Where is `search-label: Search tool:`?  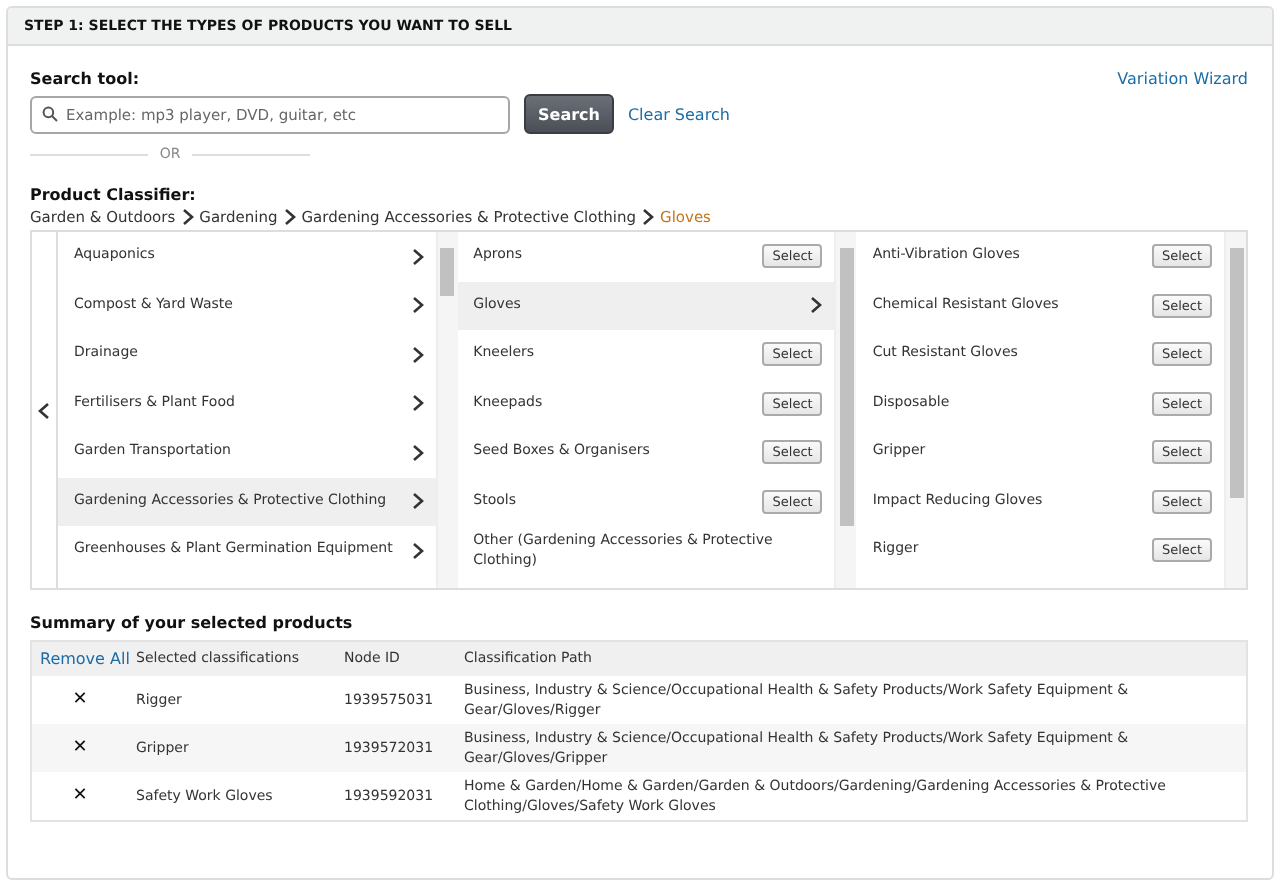
search-label: Search tool: is located at coordinates (85, 79).